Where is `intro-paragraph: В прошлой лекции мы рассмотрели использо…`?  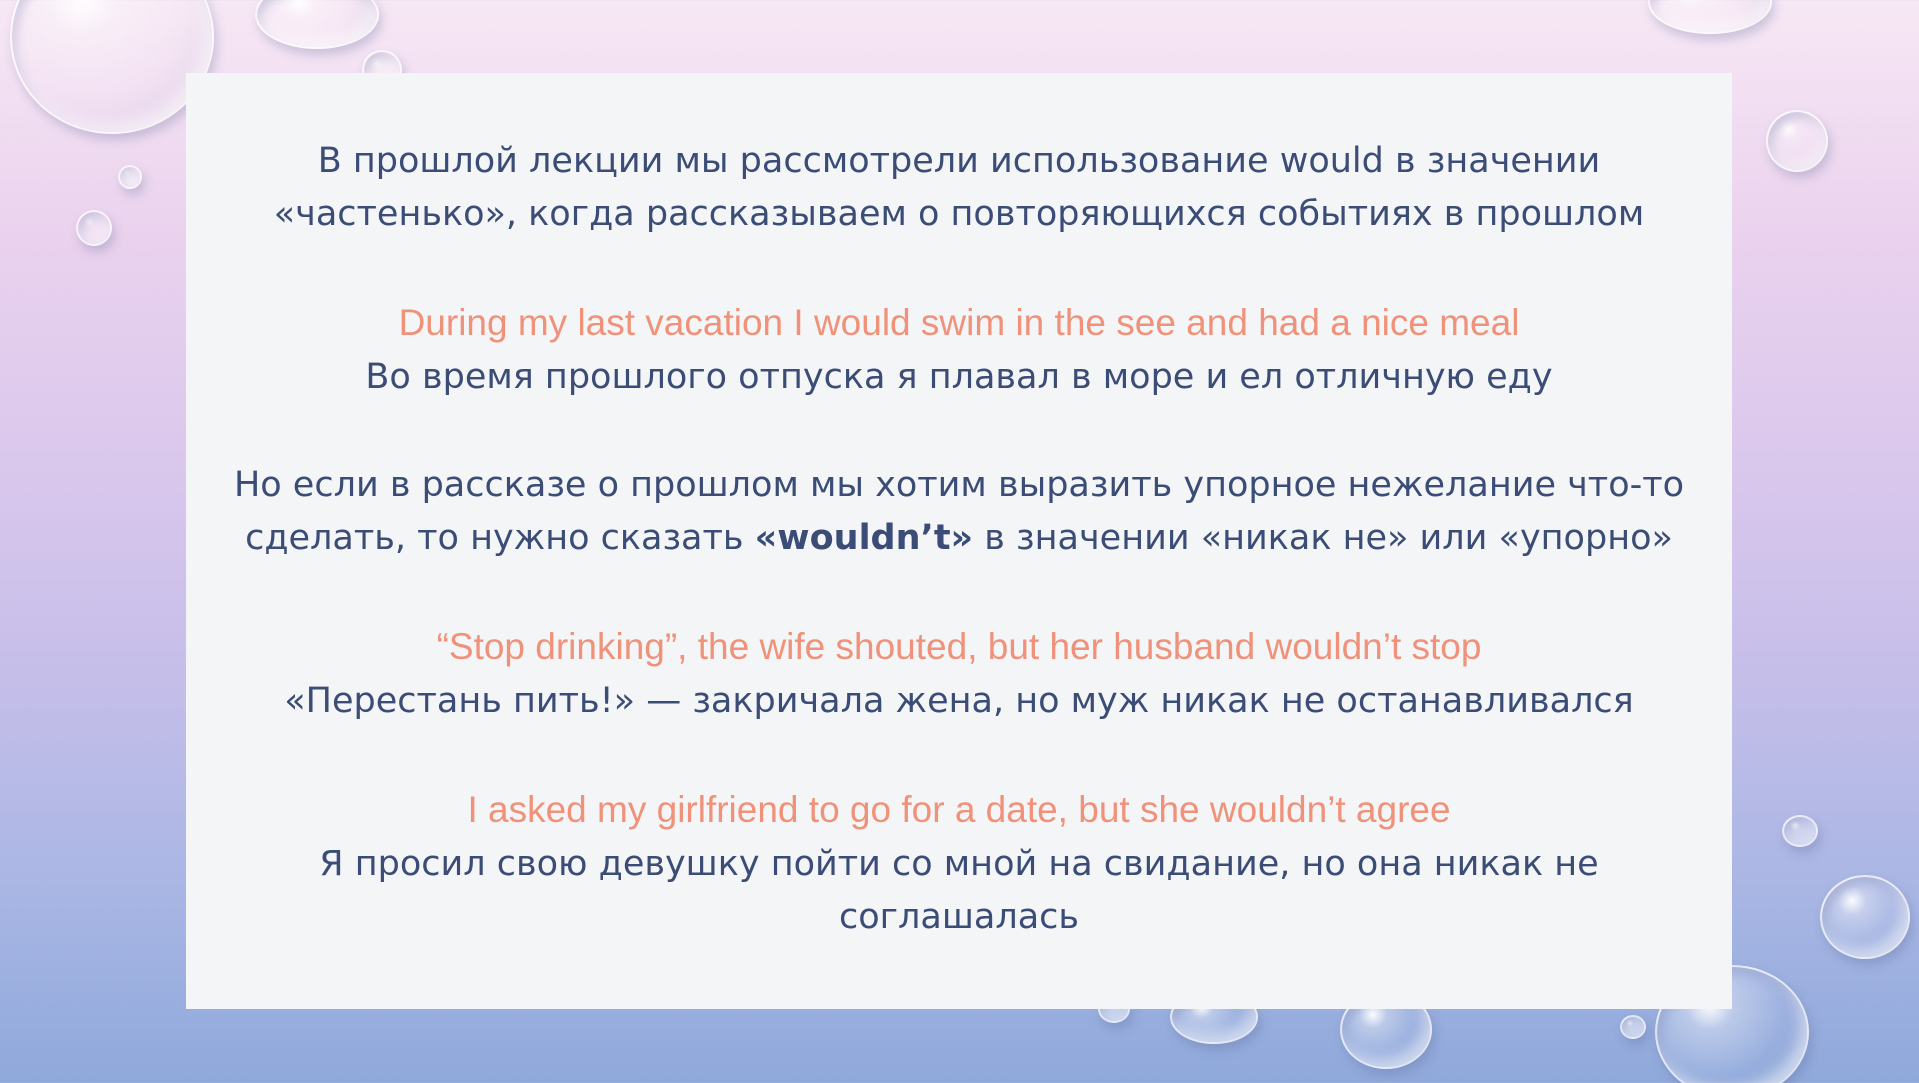
intro-paragraph: В прошлой лекции мы рассмотрели использо… is located at coordinates (959, 188).